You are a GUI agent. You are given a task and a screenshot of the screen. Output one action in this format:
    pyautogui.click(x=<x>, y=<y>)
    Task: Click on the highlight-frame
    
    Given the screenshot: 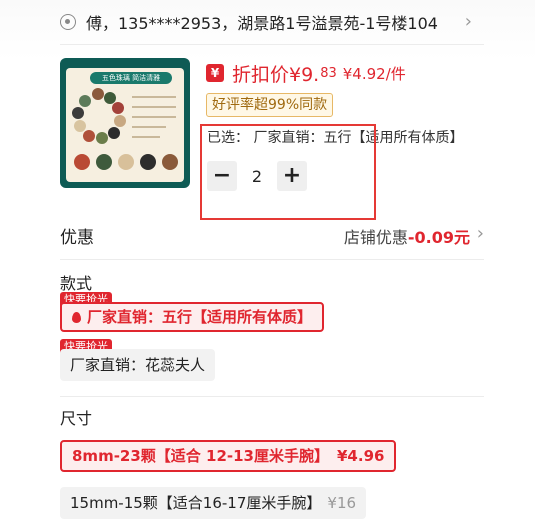 What is the action you would take?
    pyautogui.click(x=288, y=172)
    